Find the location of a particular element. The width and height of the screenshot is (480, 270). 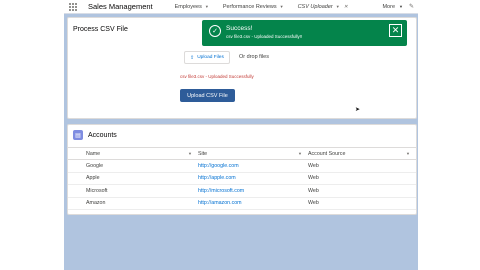

drop-zone-text: Or drop files is located at coordinates (254, 57).